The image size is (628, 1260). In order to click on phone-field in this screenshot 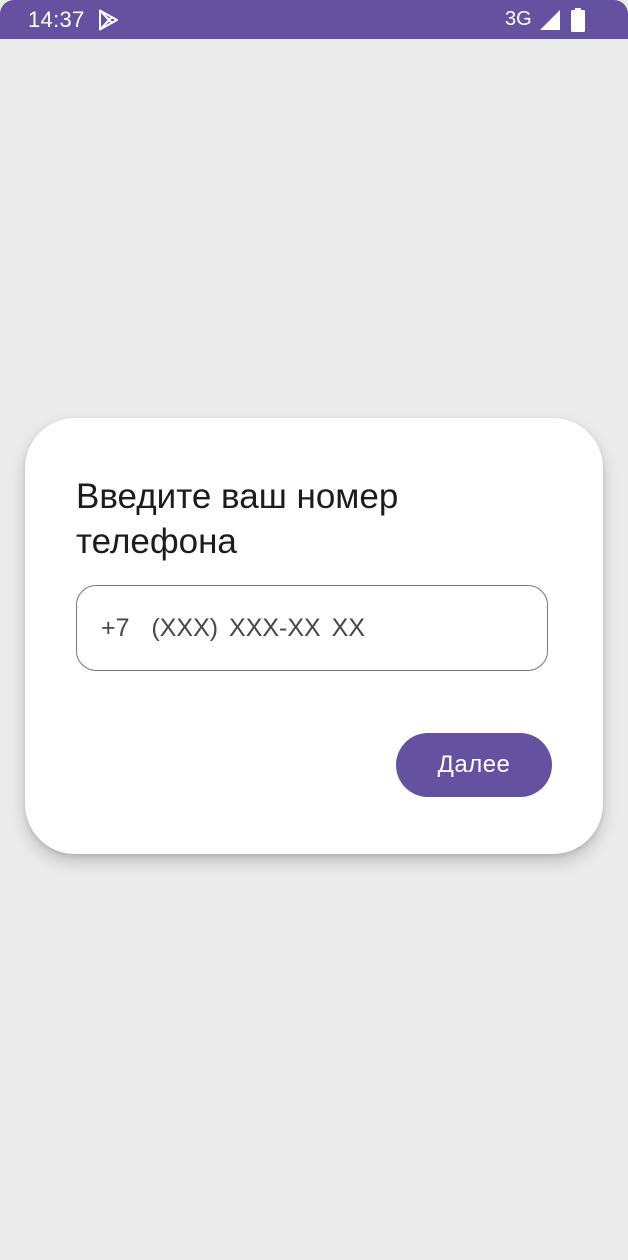, I will do `click(312, 628)`.